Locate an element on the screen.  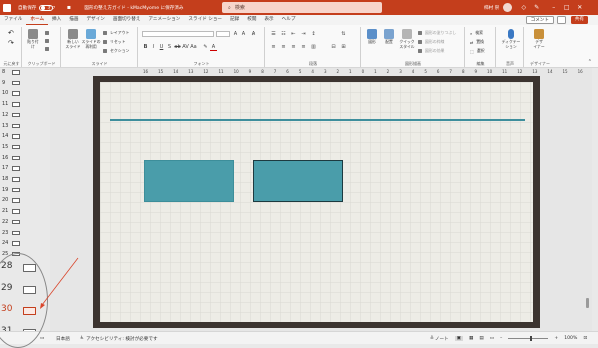
font-family-select is located at coordinates (178, 34).